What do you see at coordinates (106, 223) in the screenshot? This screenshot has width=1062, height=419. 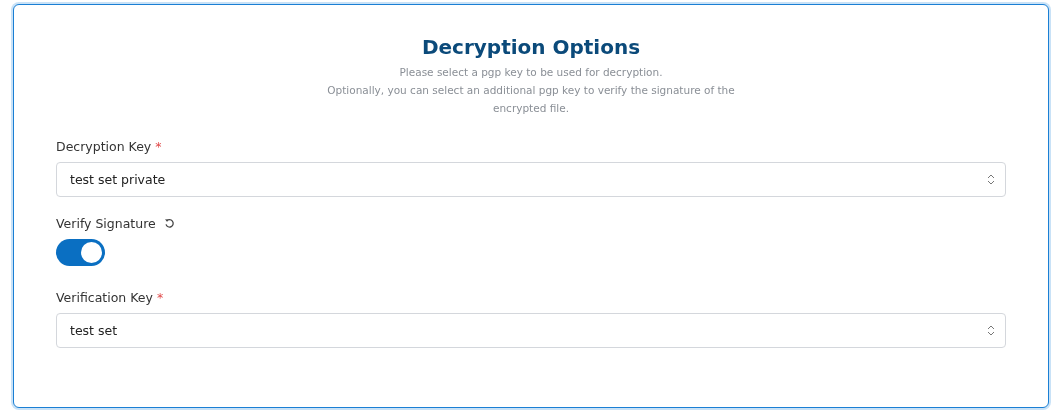 I see `field-label: Verify Signature` at bounding box center [106, 223].